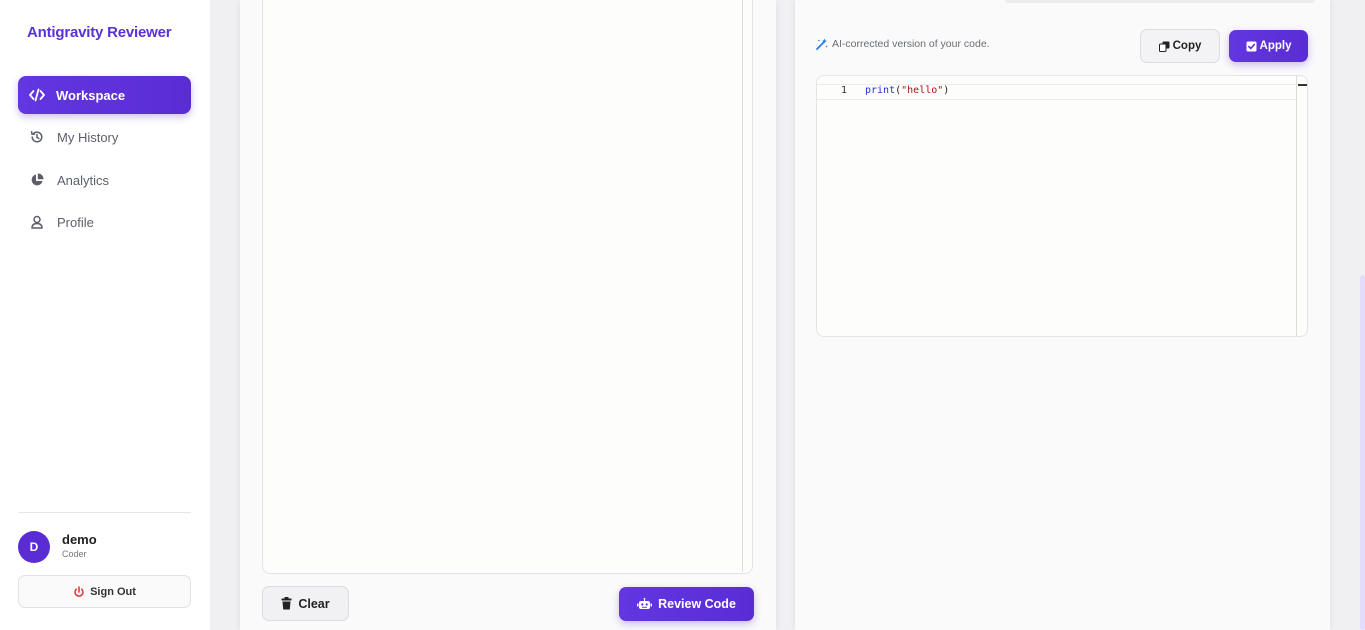 This screenshot has height=630, width=1365. Describe the element at coordinates (286, 603) in the screenshot. I see `trash-icon` at that location.